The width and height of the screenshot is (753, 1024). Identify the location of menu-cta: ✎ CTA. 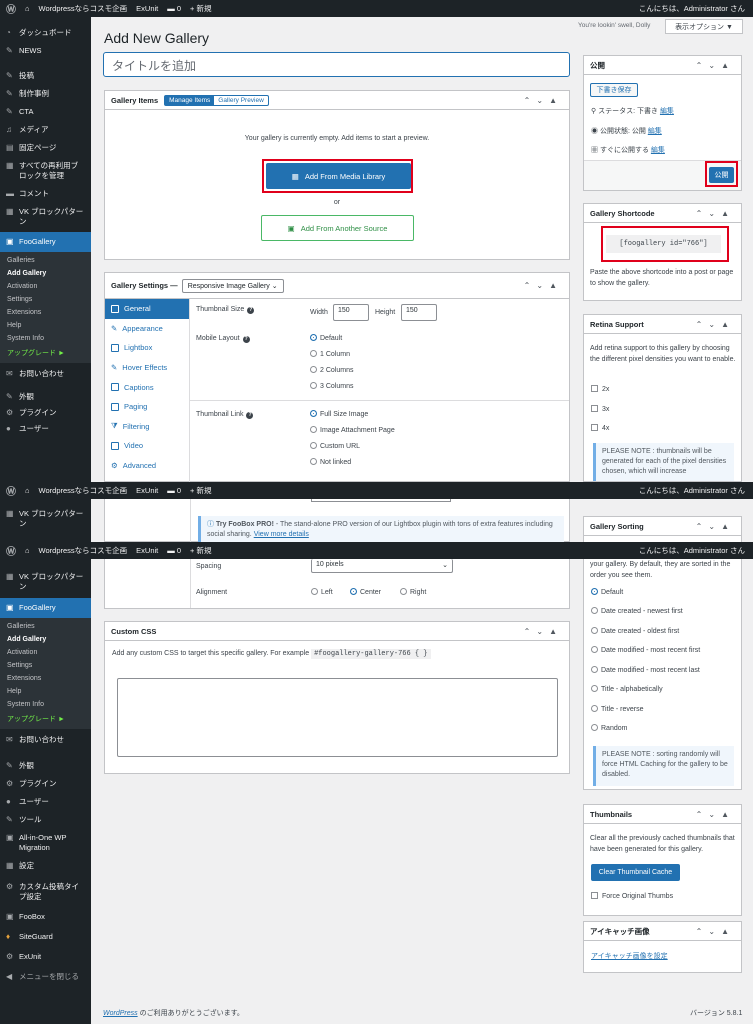
(45, 113).